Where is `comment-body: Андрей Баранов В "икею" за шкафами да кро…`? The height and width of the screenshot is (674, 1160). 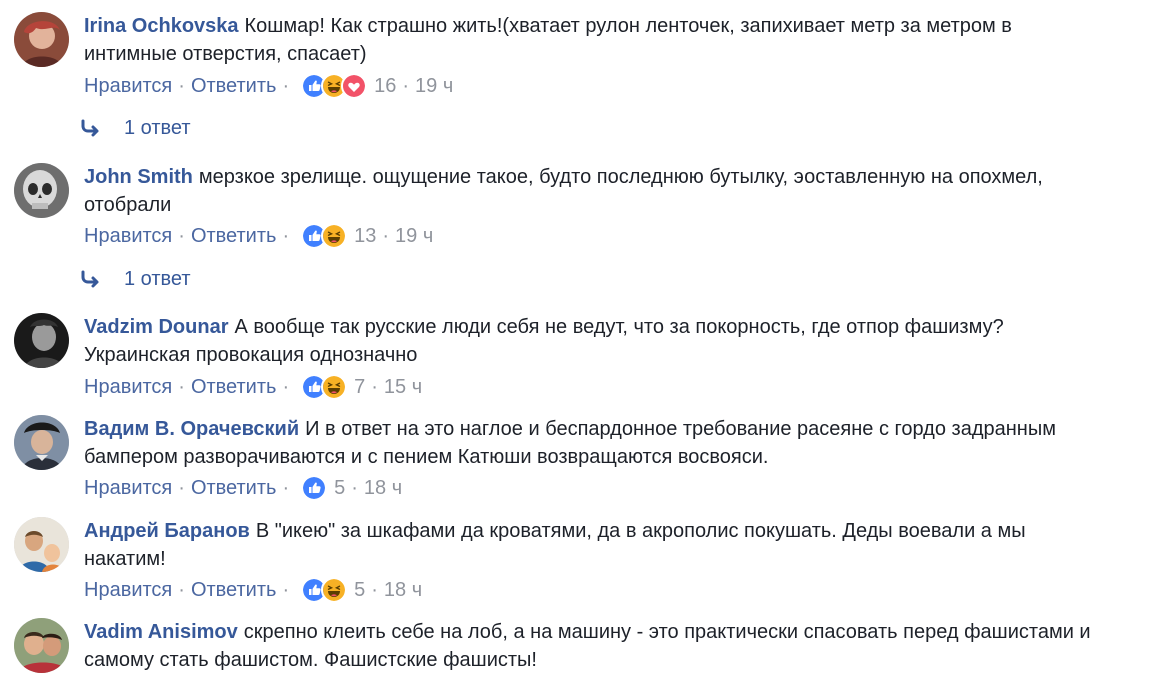
comment-body: Андрей Баранов В "икею" за шкафами да кро… is located at coordinates (592, 545).